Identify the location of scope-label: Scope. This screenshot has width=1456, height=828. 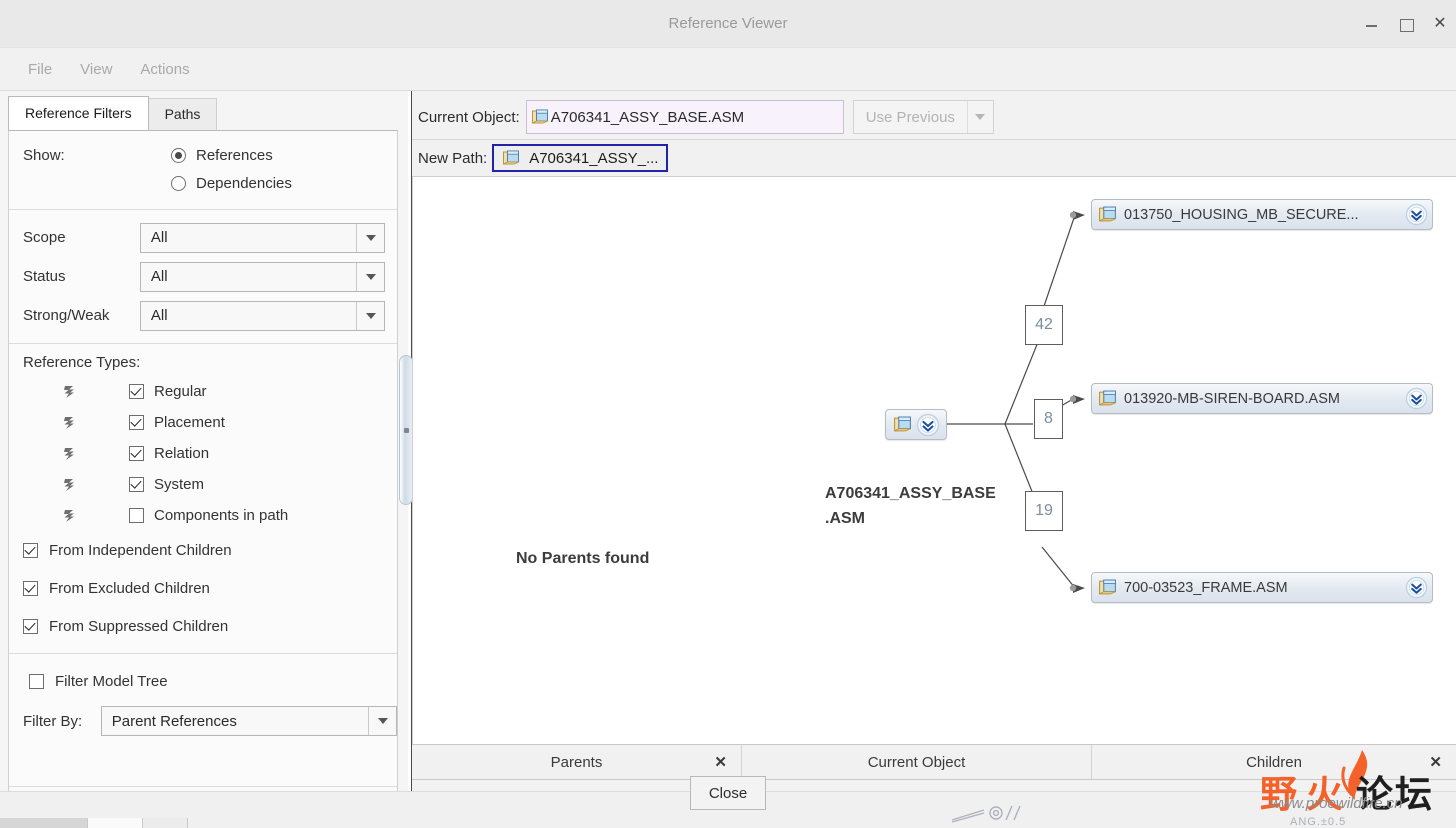
(44, 237).